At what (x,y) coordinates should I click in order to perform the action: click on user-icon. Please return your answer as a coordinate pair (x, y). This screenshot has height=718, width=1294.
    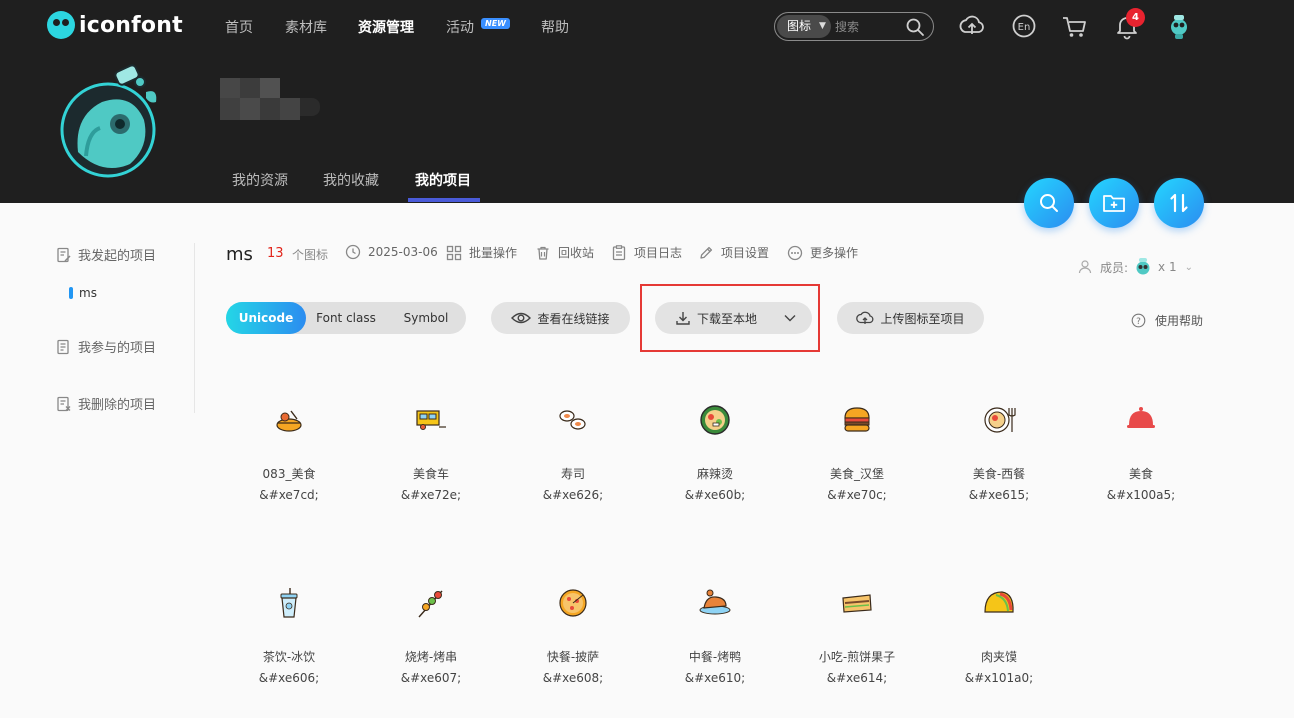
    Looking at the image, I should click on (1085, 267).